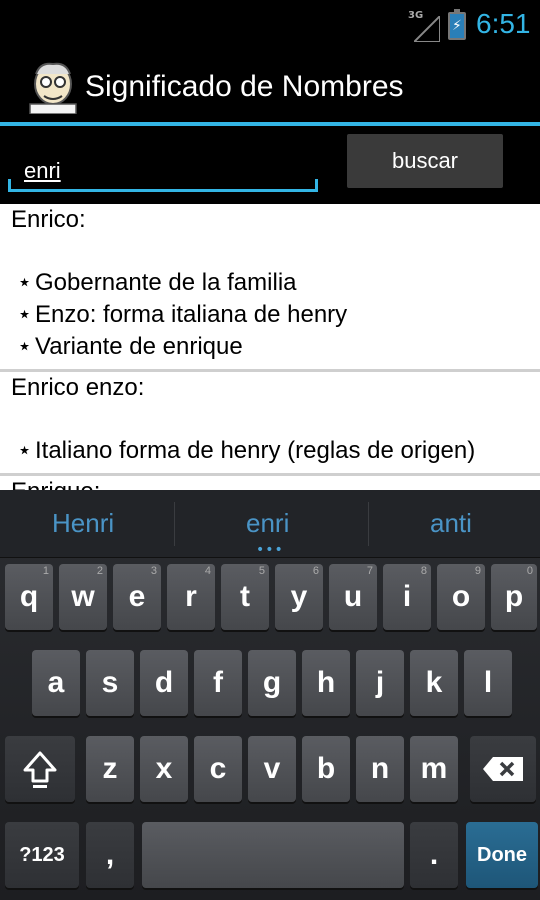  What do you see at coordinates (275, 315) in the screenshot?
I see `result-definition: ⋆ Enzo: forma italiana de henry` at bounding box center [275, 315].